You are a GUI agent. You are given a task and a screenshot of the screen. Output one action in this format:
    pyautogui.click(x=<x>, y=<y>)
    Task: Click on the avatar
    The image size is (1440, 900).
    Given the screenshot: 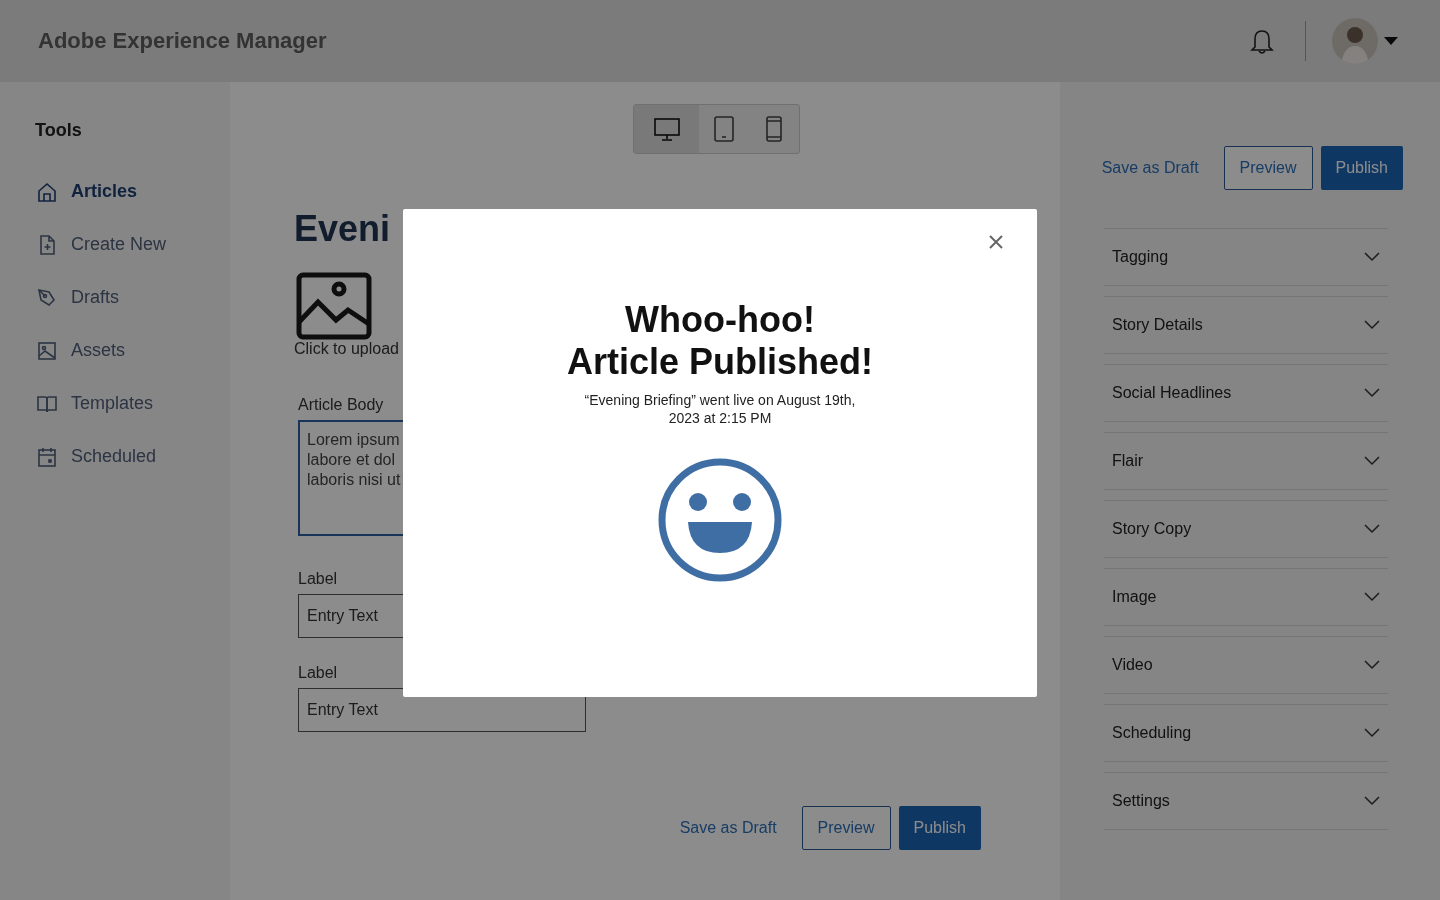 What is the action you would take?
    pyautogui.click(x=1355, y=41)
    